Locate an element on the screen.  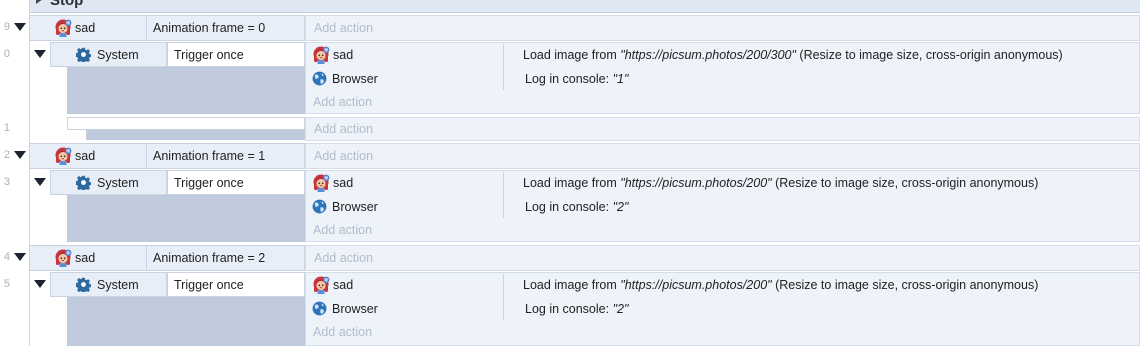
empty-sub-event is located at coordinates (186, 123).